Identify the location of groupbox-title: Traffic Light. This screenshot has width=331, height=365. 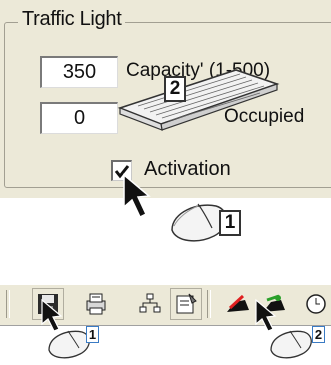
(72, 19).